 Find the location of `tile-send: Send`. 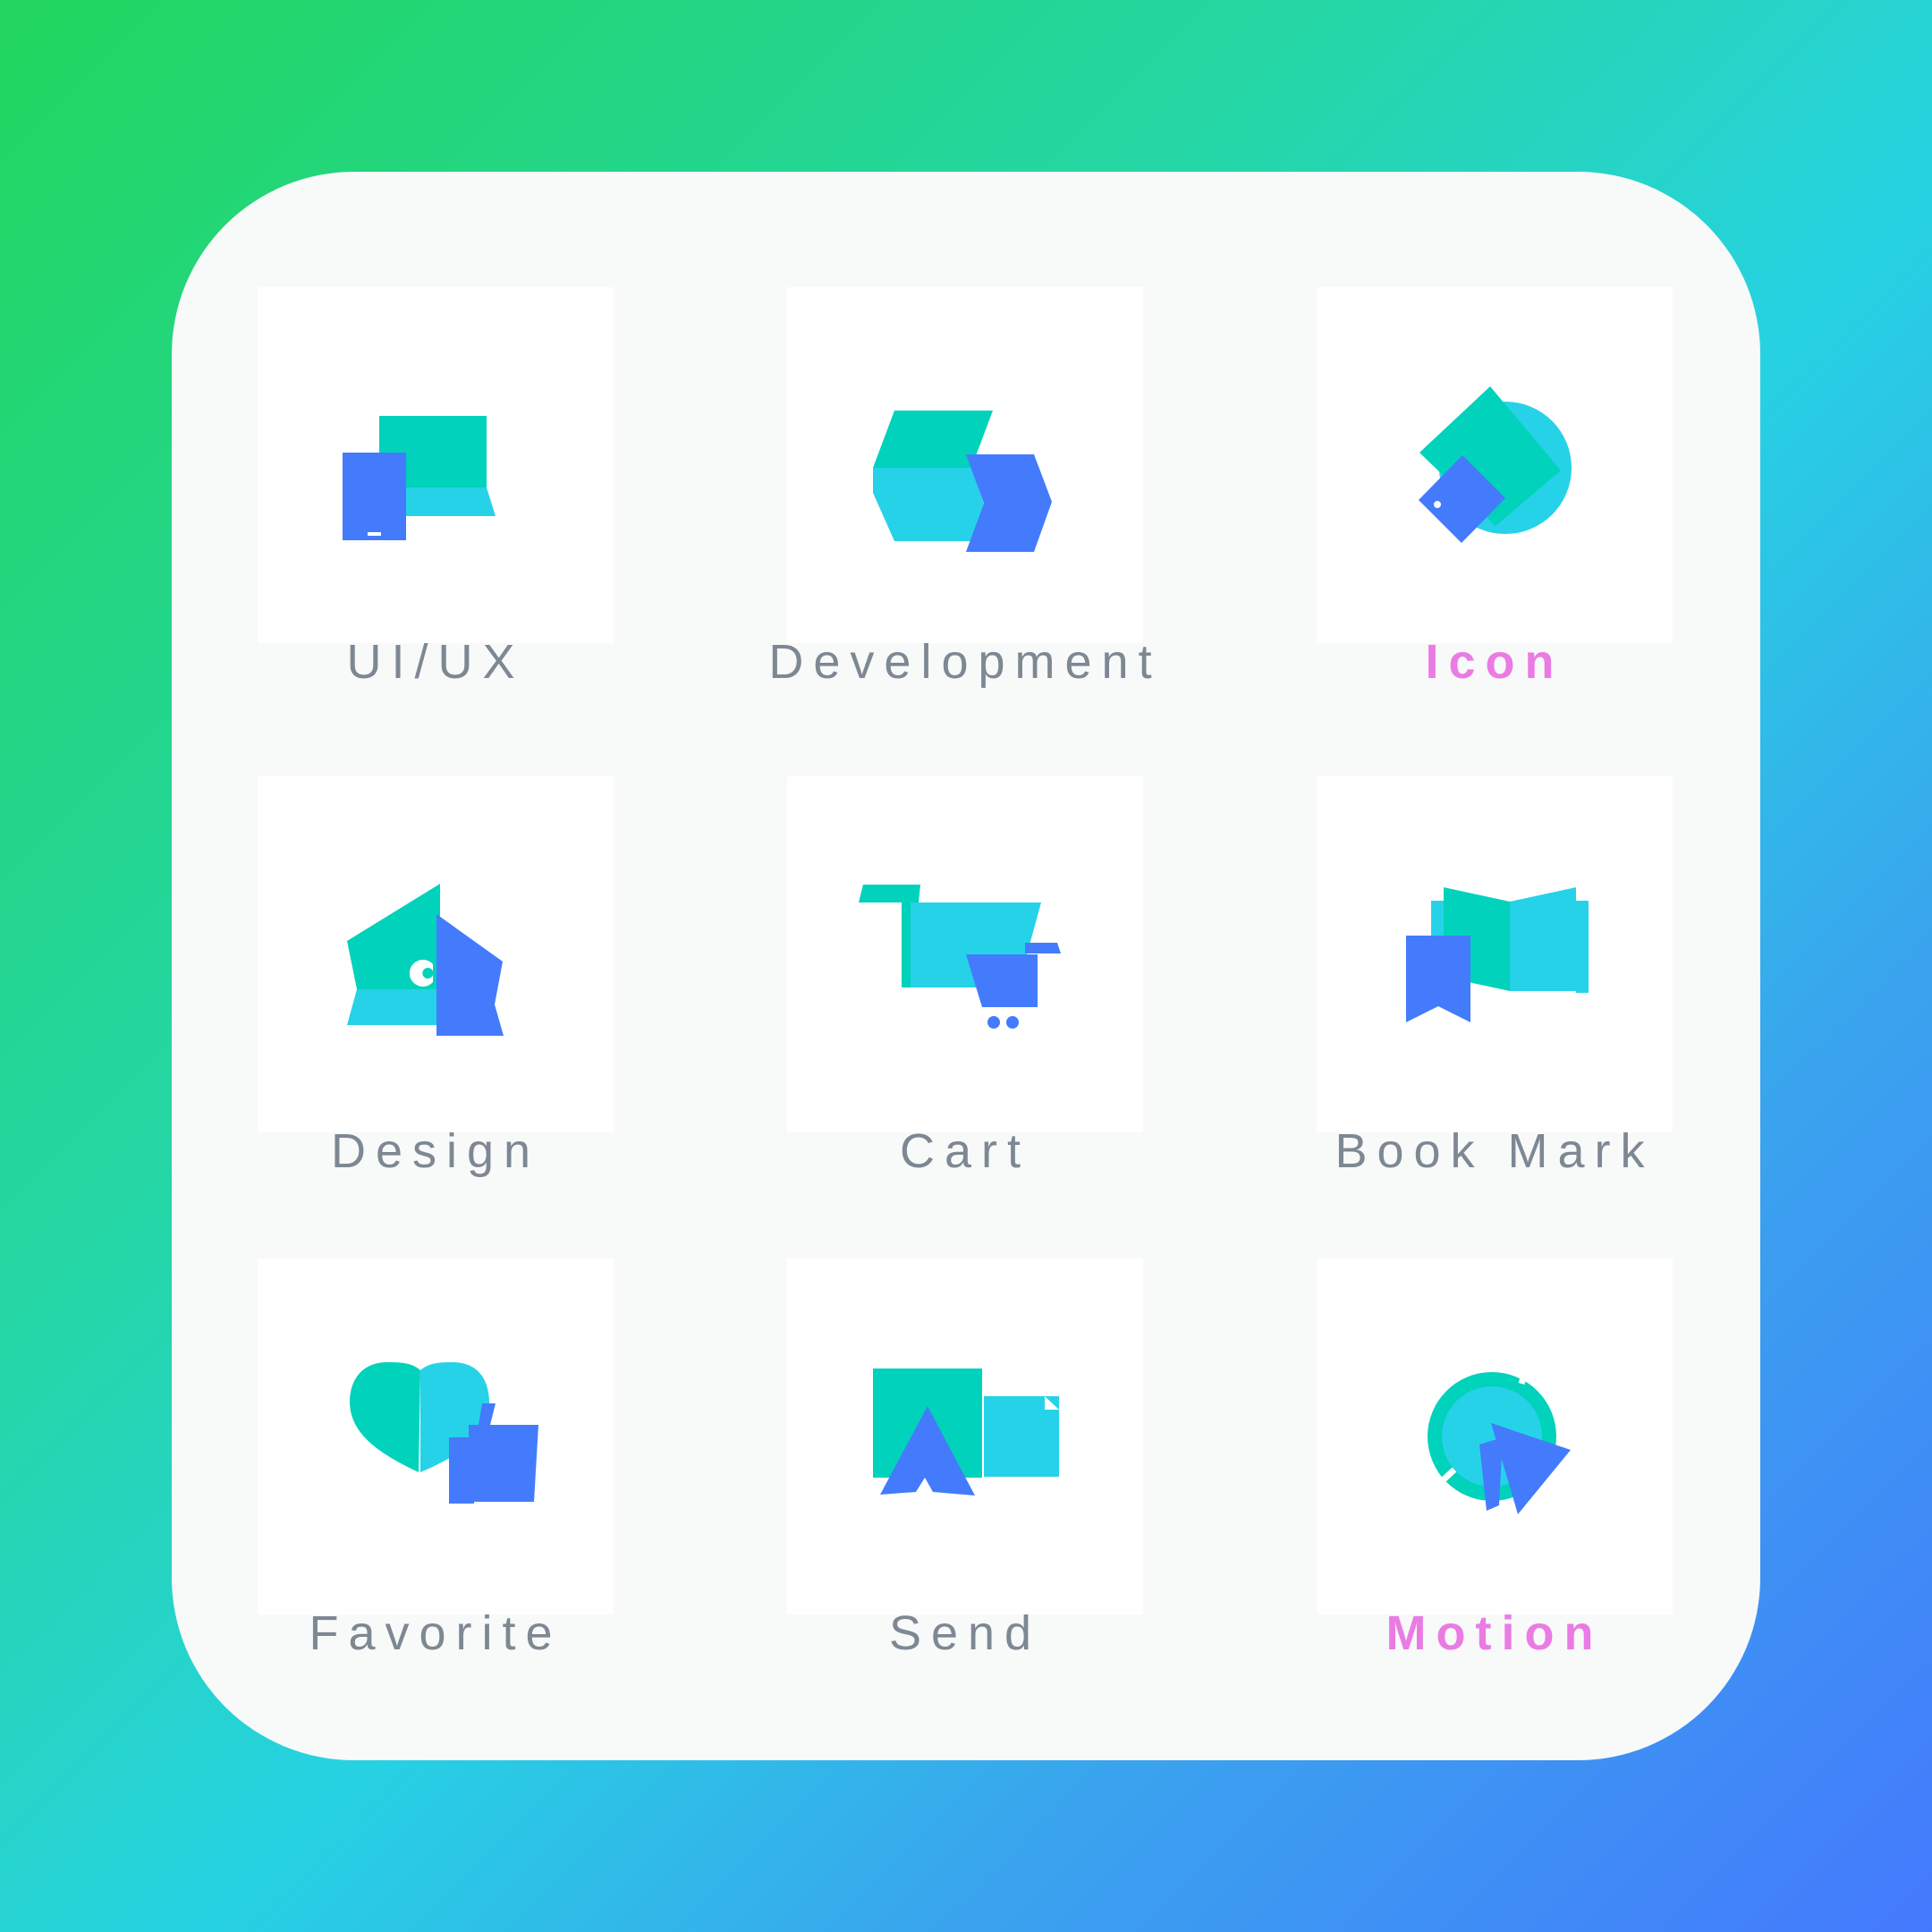

tile-send: Send is located at coordinates (965, 1459).